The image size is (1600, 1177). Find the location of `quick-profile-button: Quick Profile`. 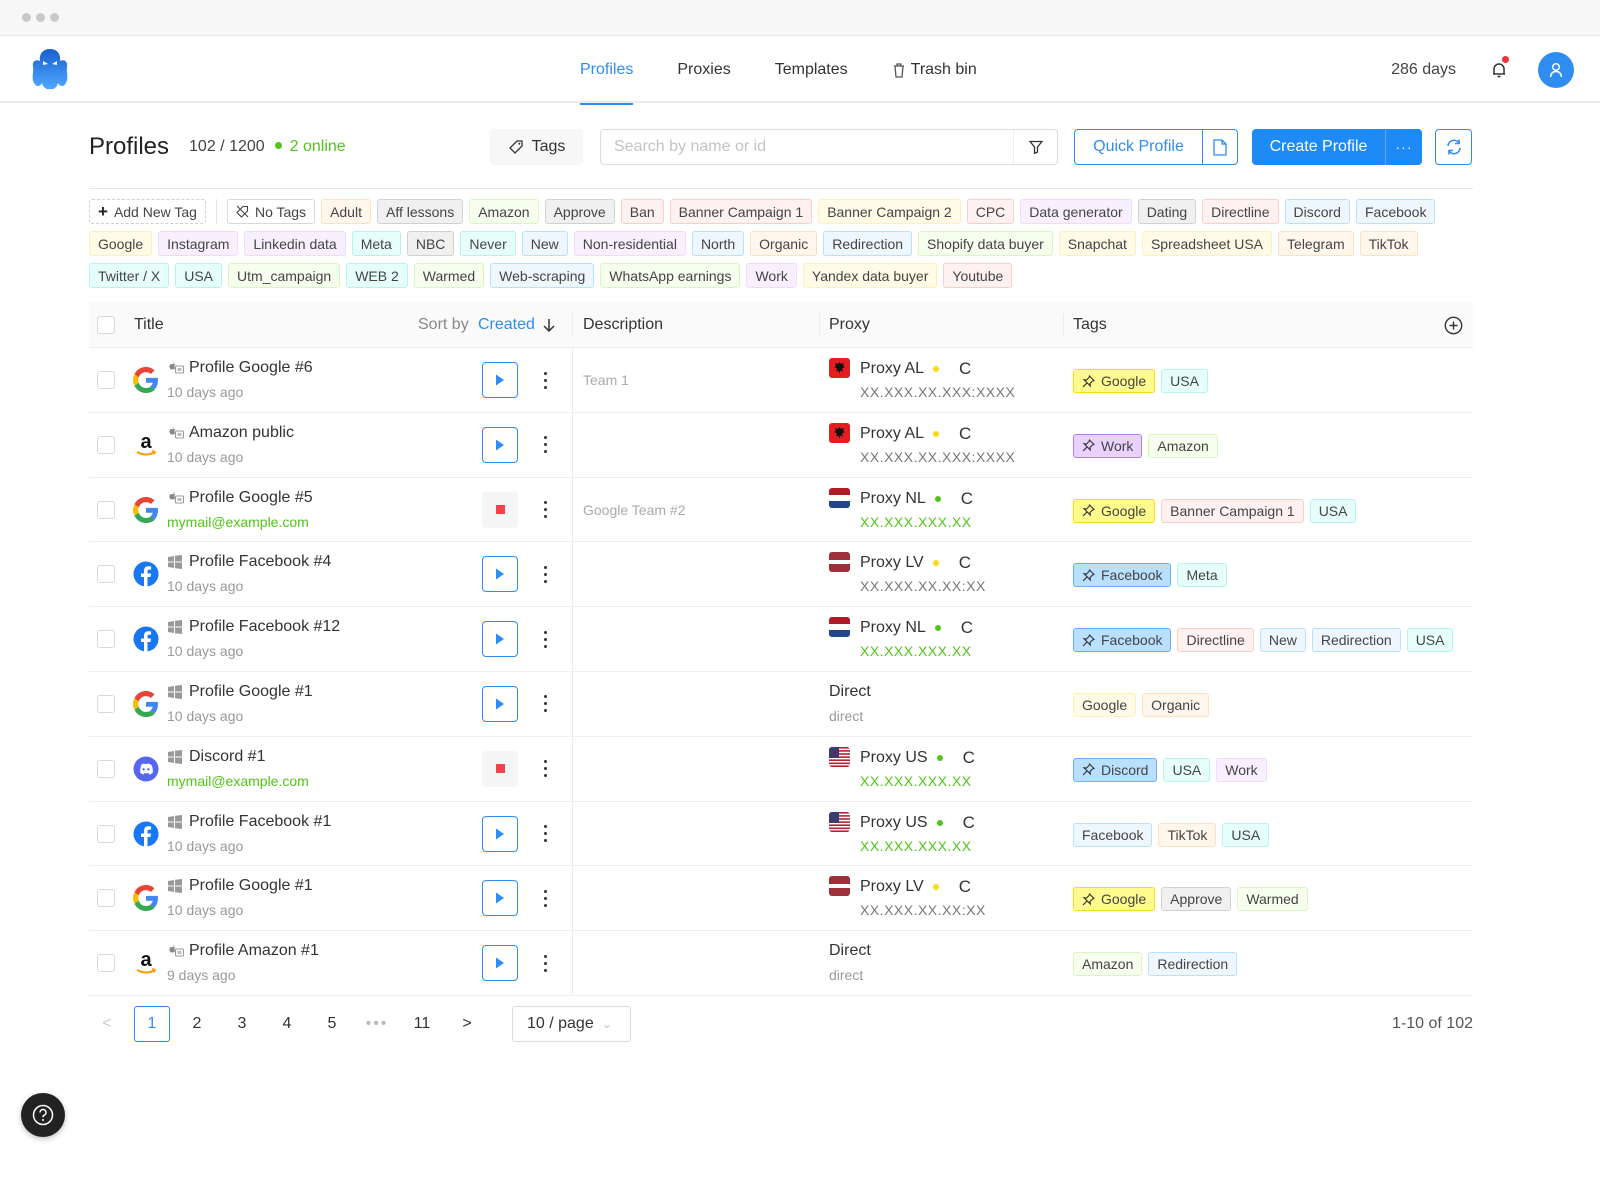

quick-profile-button: Quick Profile is located at coordinates (1139, 147).